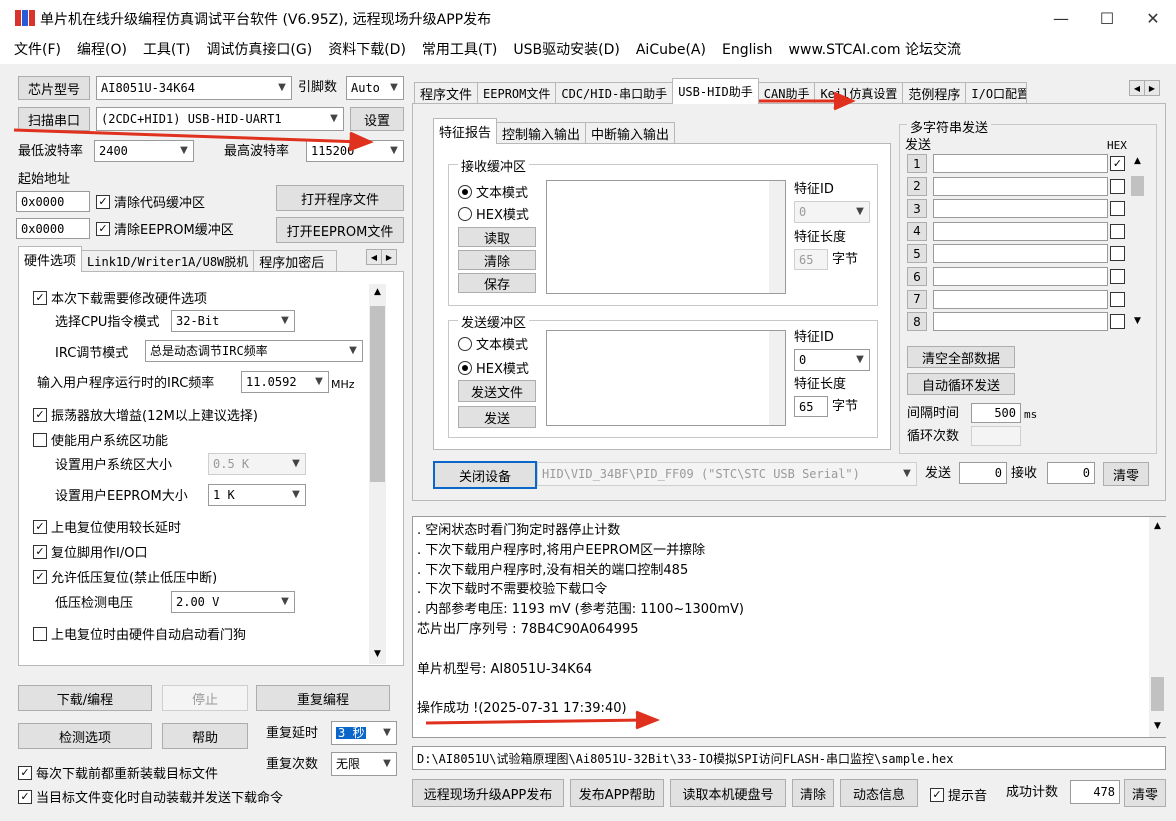 The height and width of the screenshot is (821, 1176). I want to click on repeat-program-button: 重复编程, so click(323, 698).